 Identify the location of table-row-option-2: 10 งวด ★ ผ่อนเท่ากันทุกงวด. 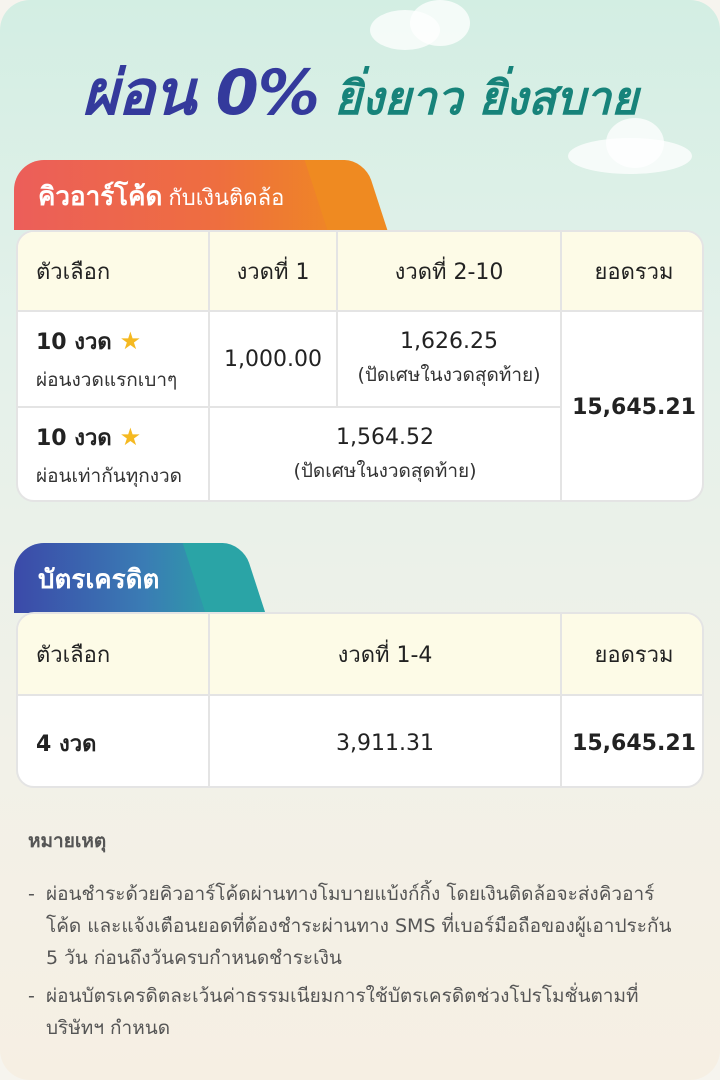
(113, 454).